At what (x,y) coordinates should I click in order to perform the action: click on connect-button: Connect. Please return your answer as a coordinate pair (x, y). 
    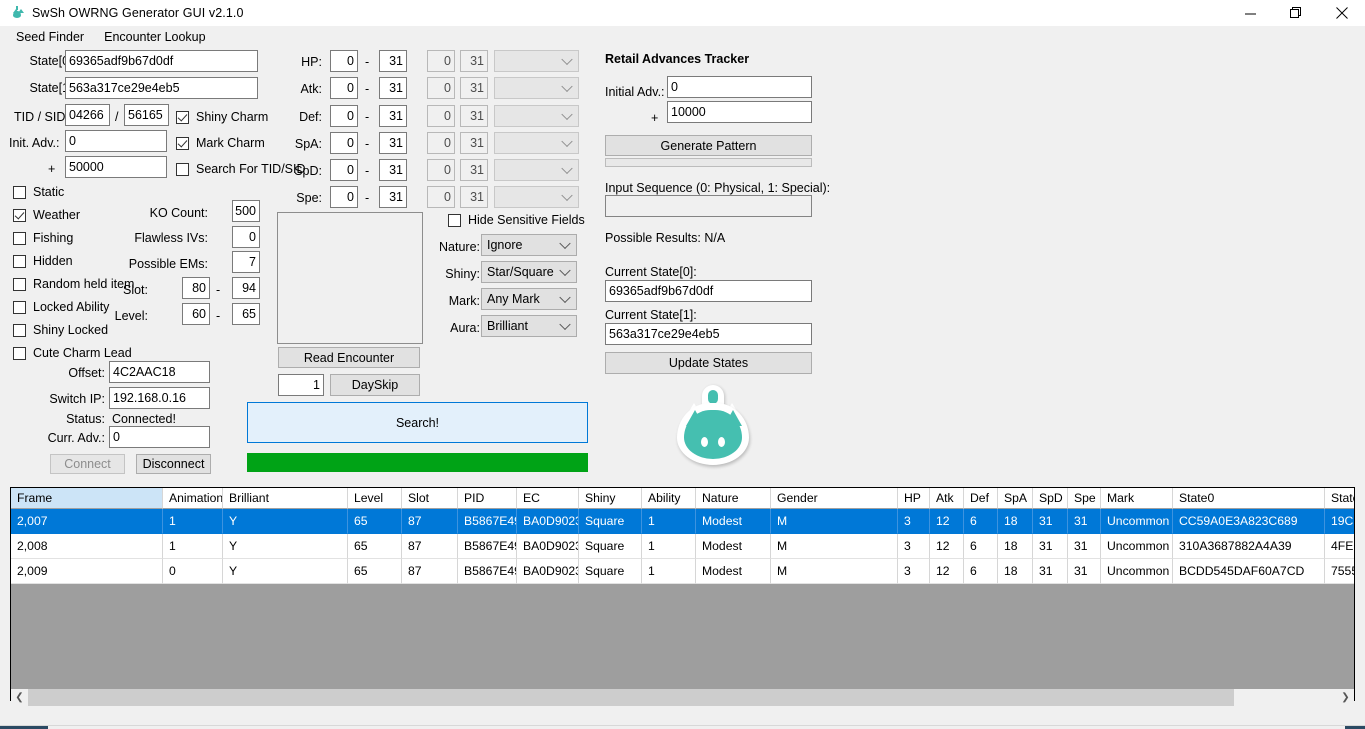
    Looking at the image, I should click on (87, 464).